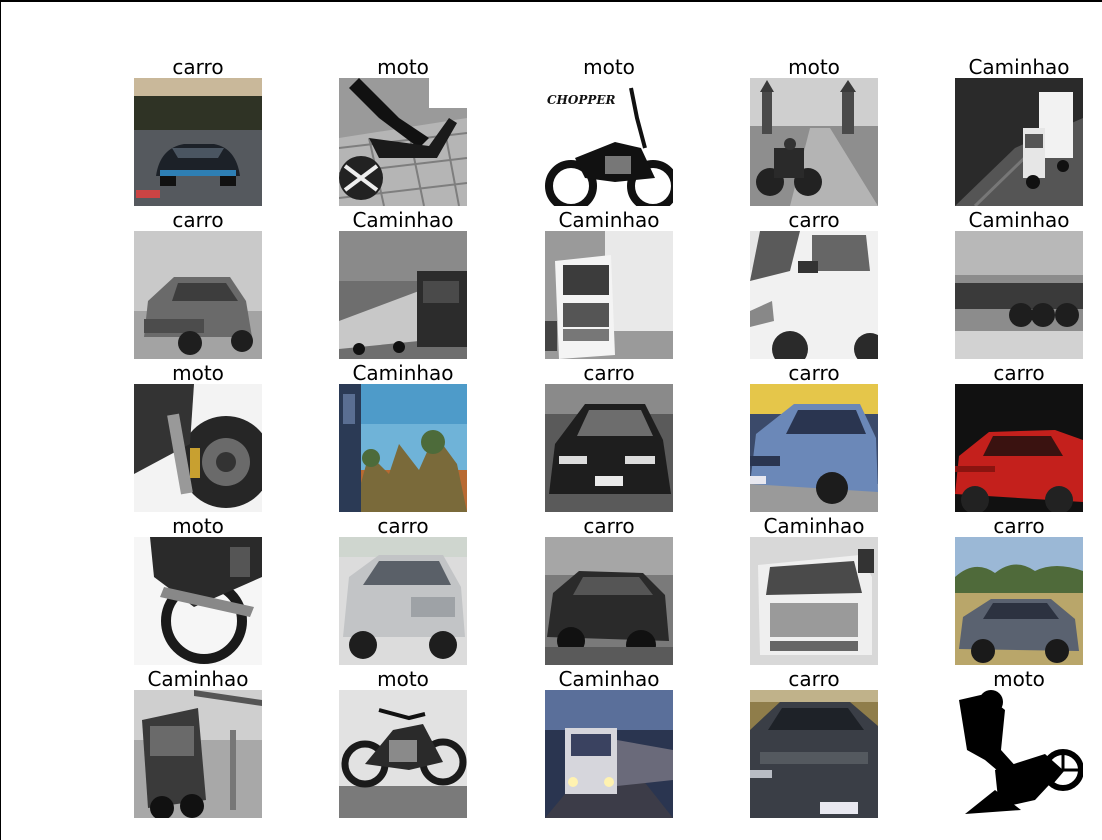 The image size is (1102, 840). Describe the element at coordinates (581, 100) in the screenshot. I see `svg-text: CHOPPER` at that location.